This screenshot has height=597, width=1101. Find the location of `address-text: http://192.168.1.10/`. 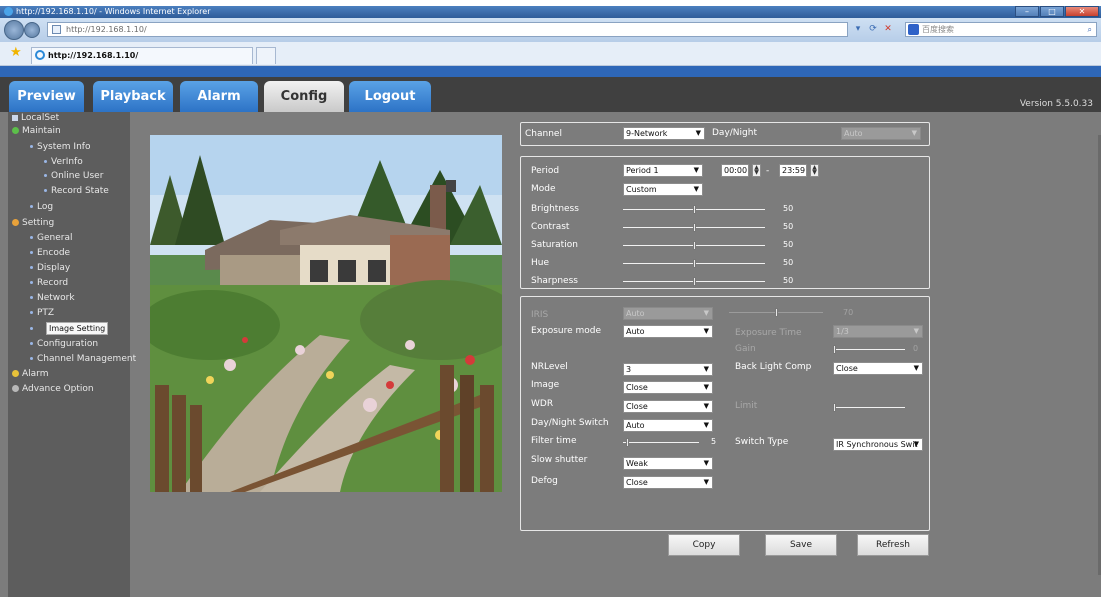

address-text: http://192.168.1.10/ is located at coordinates (106, 29).